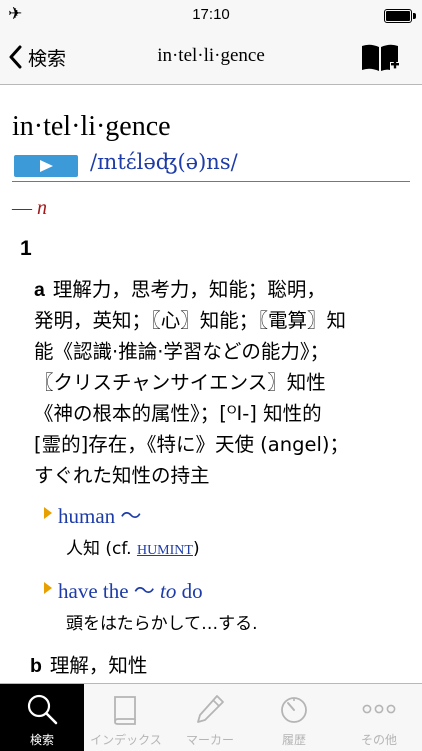 The image size is (422, 751). Describe the element at coordinates (379, 709) in the screenshot. I see `more-icon` at that location.